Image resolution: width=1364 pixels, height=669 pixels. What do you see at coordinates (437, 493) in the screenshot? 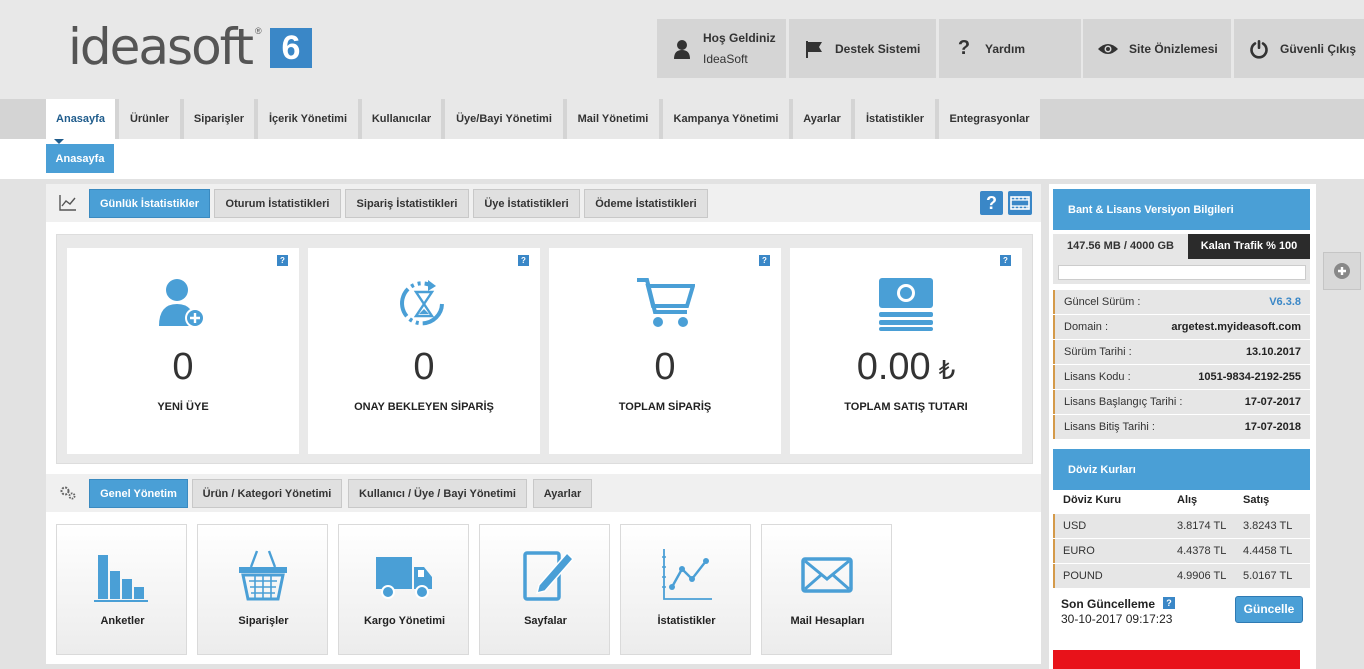
I see `tab-user-member-dealer: Kullanıcı / Üye / Bayi Yönetimi` at bounding box center [437, 493].